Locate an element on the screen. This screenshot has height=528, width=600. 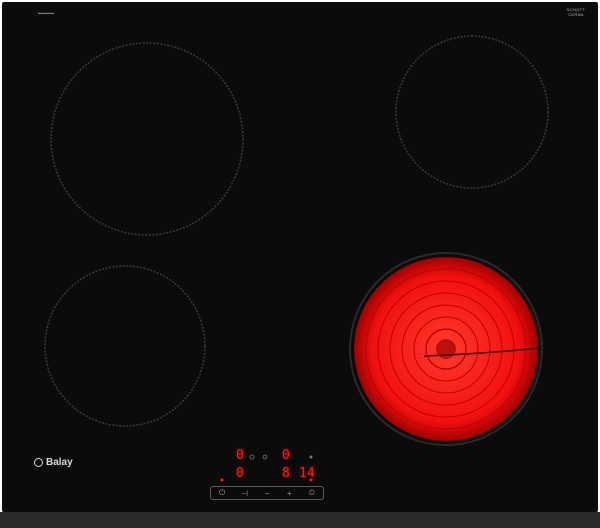
zone-front-right is located at coordinates (447, 349).